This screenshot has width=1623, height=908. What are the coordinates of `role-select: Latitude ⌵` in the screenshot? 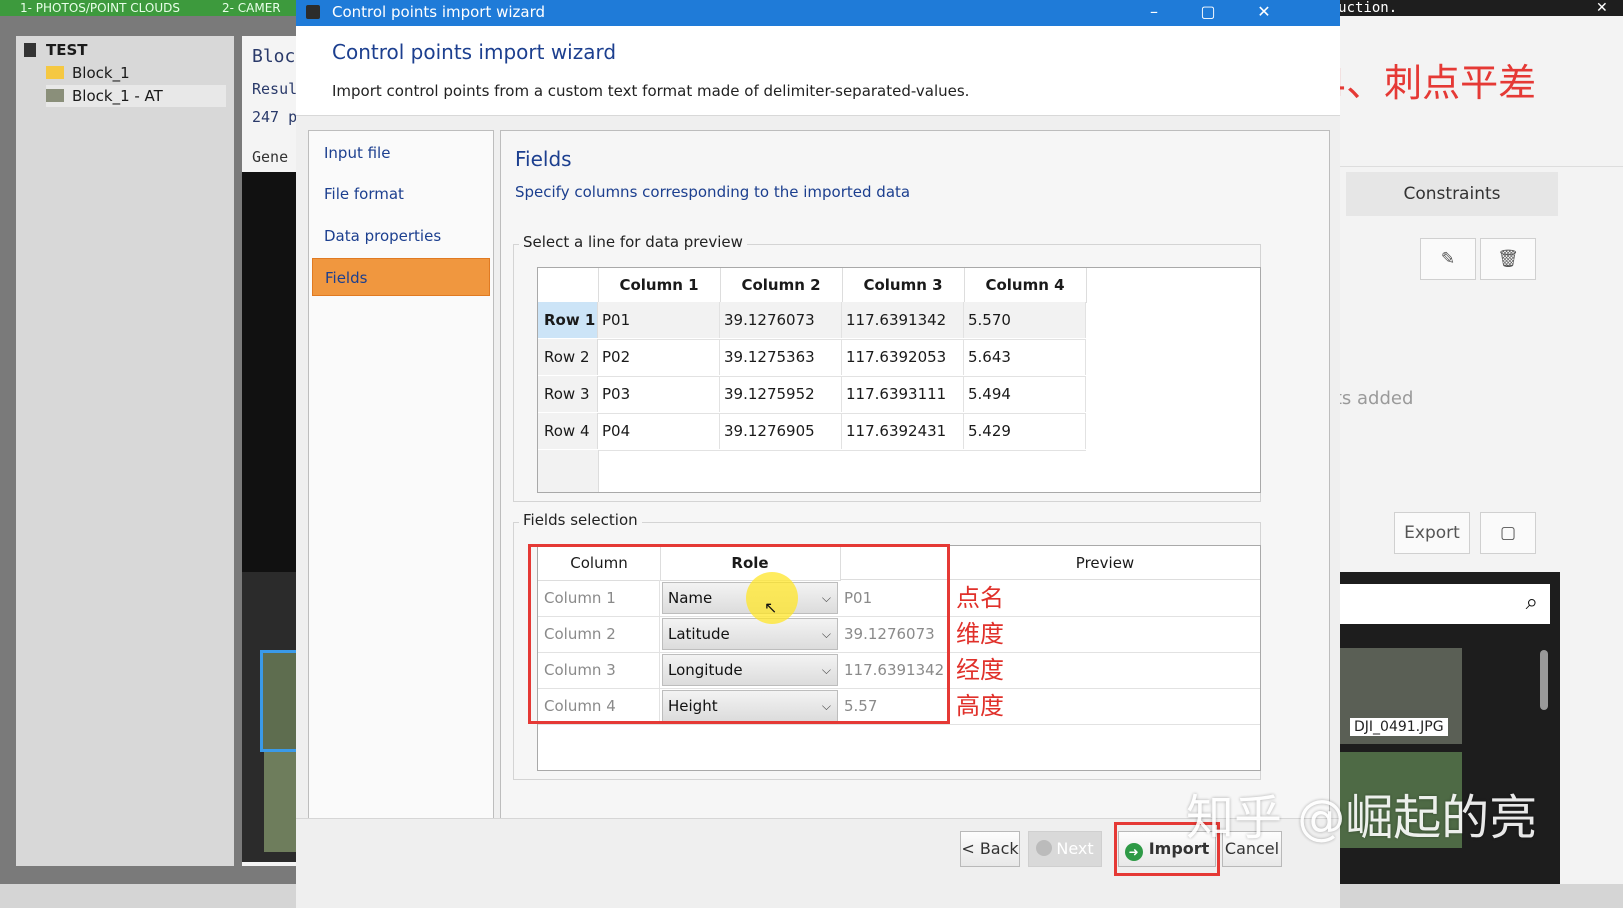 It's located at (750, 634).